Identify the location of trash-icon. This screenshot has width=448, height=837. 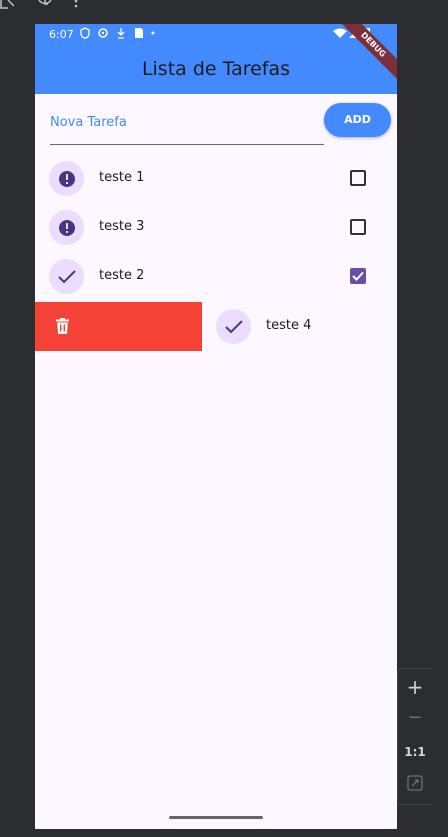
(62, 328).